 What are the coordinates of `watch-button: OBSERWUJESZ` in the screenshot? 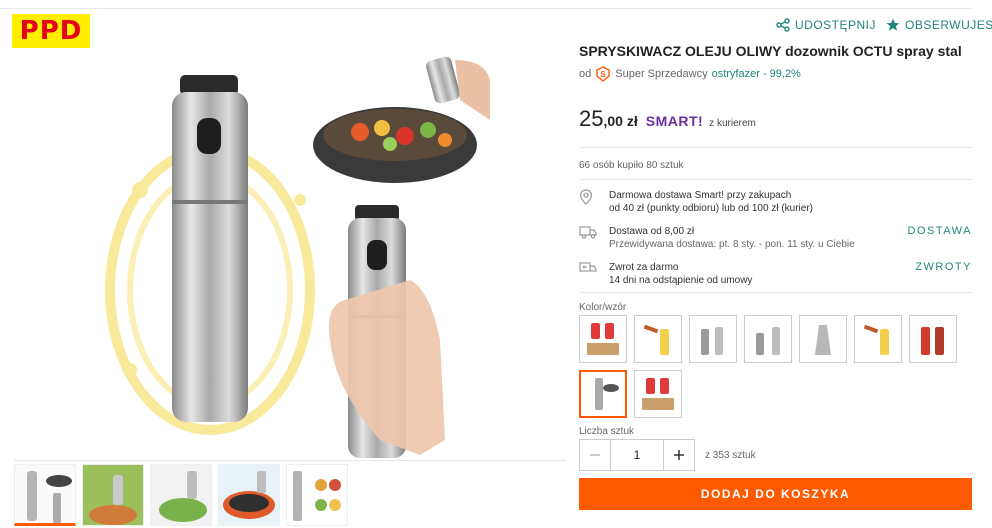 It's located at (939, 25).